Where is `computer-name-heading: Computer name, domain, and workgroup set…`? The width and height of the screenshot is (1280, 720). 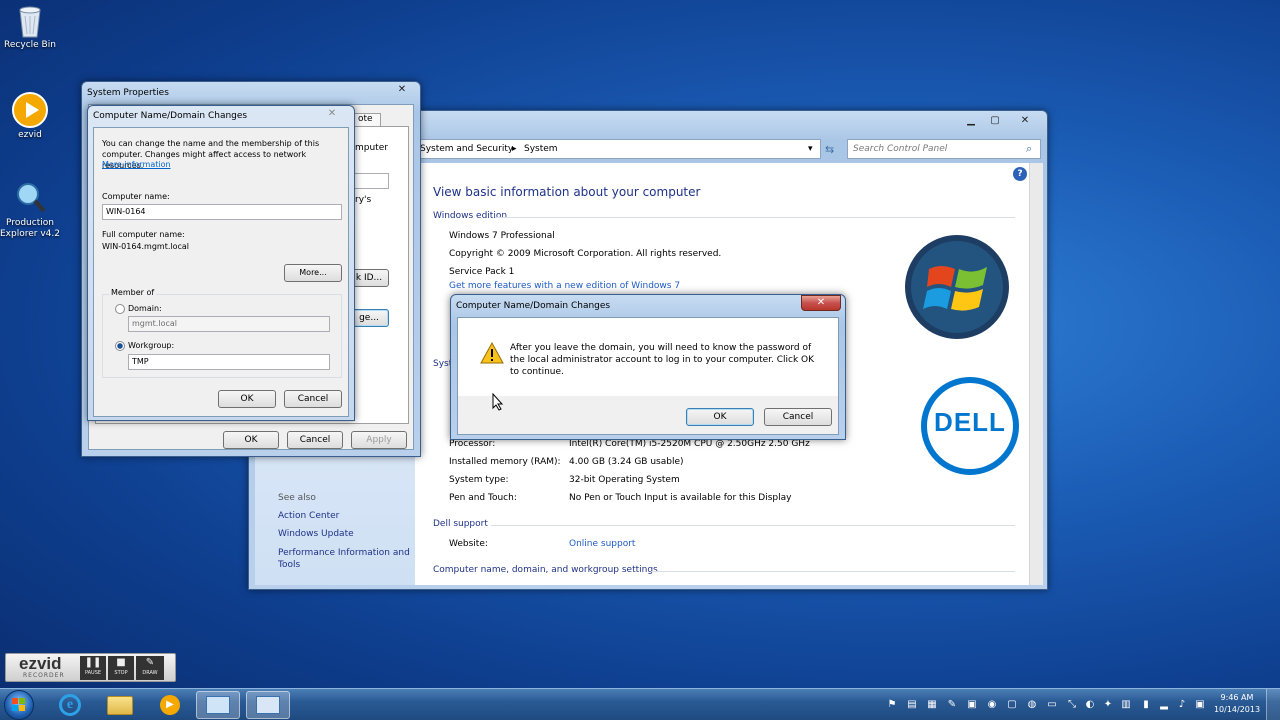 computer-name-heading: Computer name, domain, and workgroup set… is located at coordinates (545, 570).